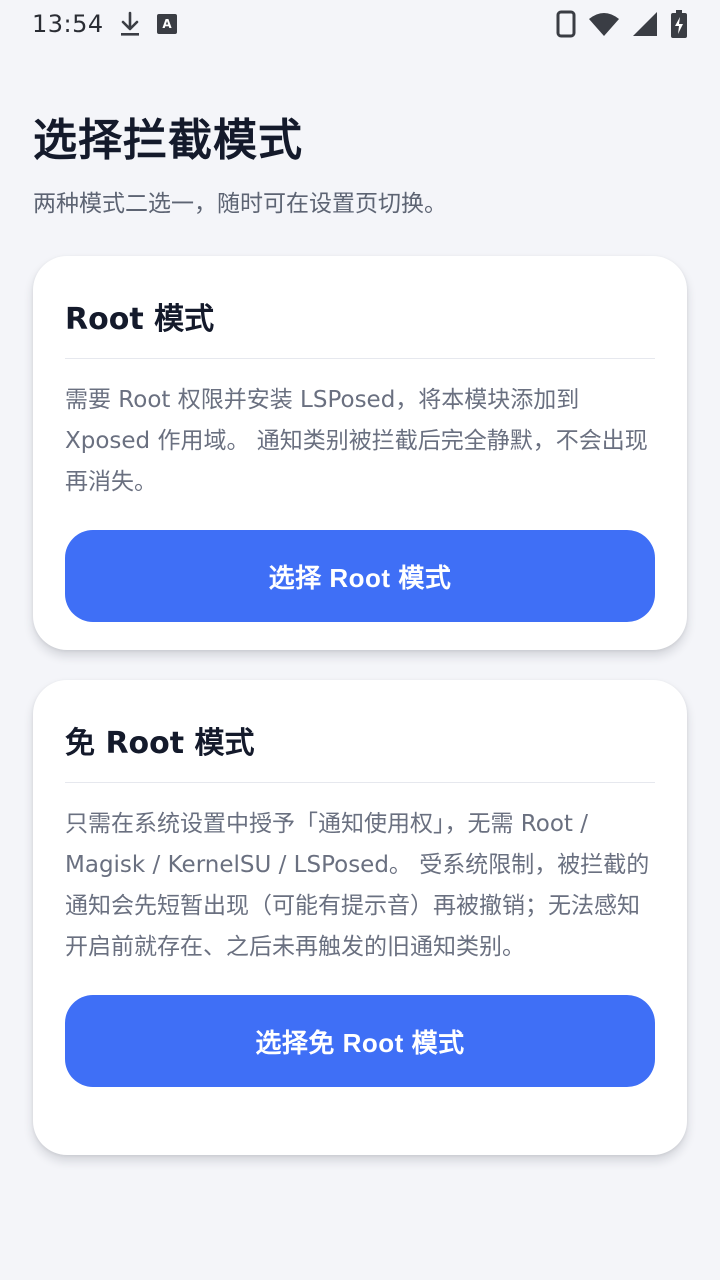 This screenshot has width=720, height=1280. What do you see at coordinates (240, 204) in the screenshot?
I see `page-subtitle: 两种模式二选一，随时可在设置页切换。` at bounding box center [240, 204].